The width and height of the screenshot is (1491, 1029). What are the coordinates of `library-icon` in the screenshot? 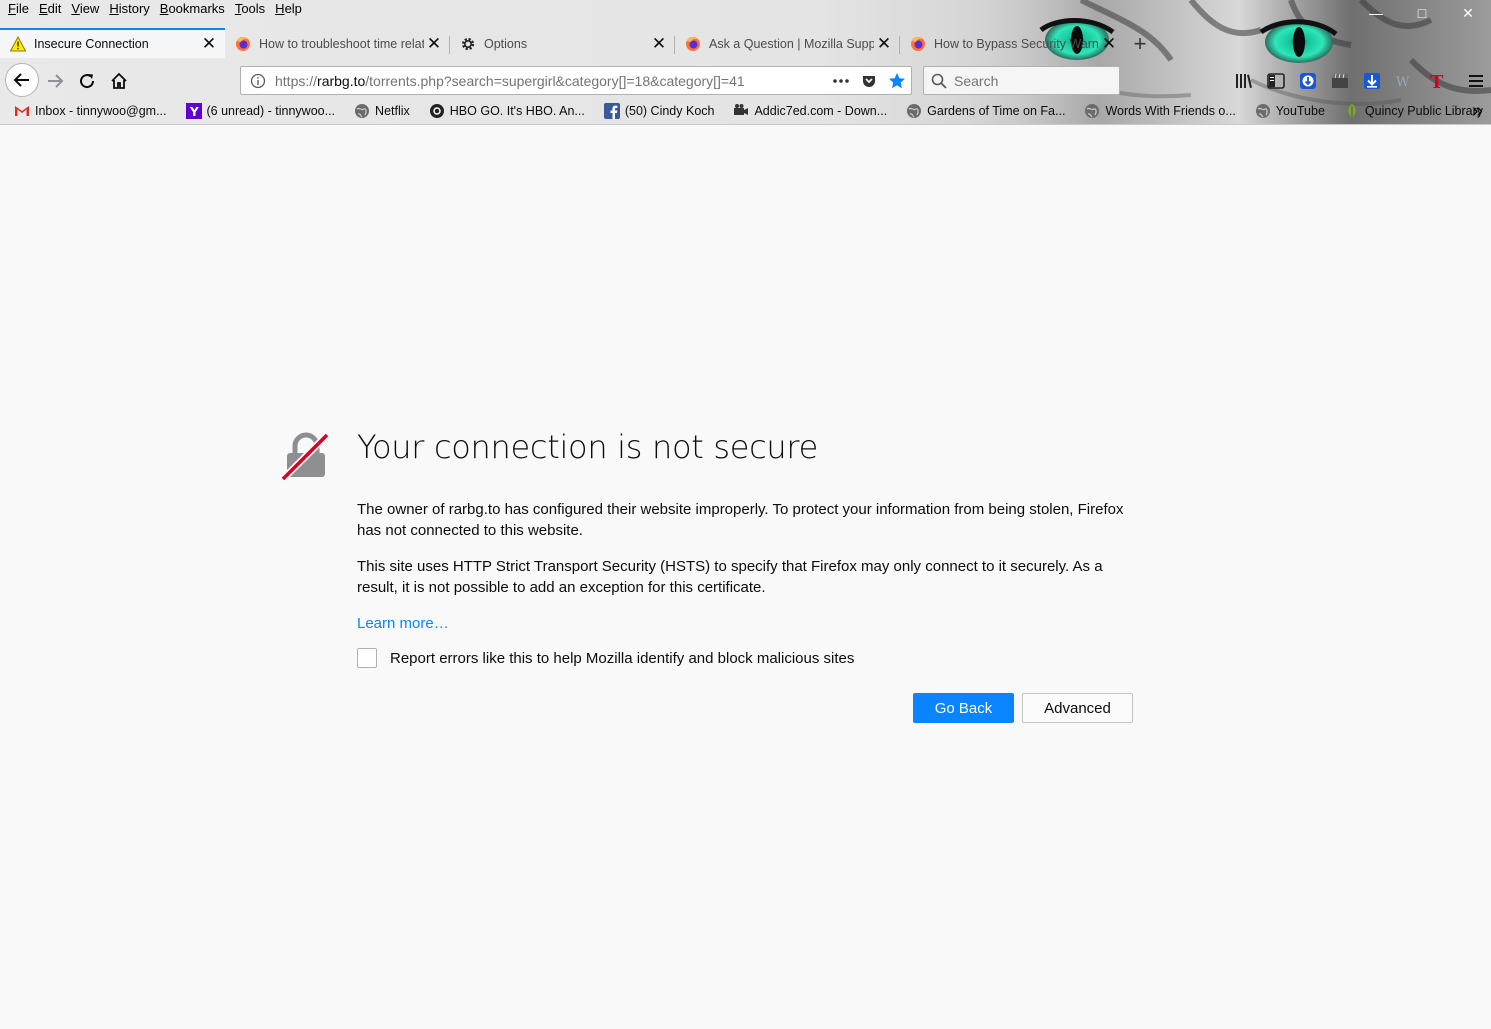 It's located at (1244, 81).